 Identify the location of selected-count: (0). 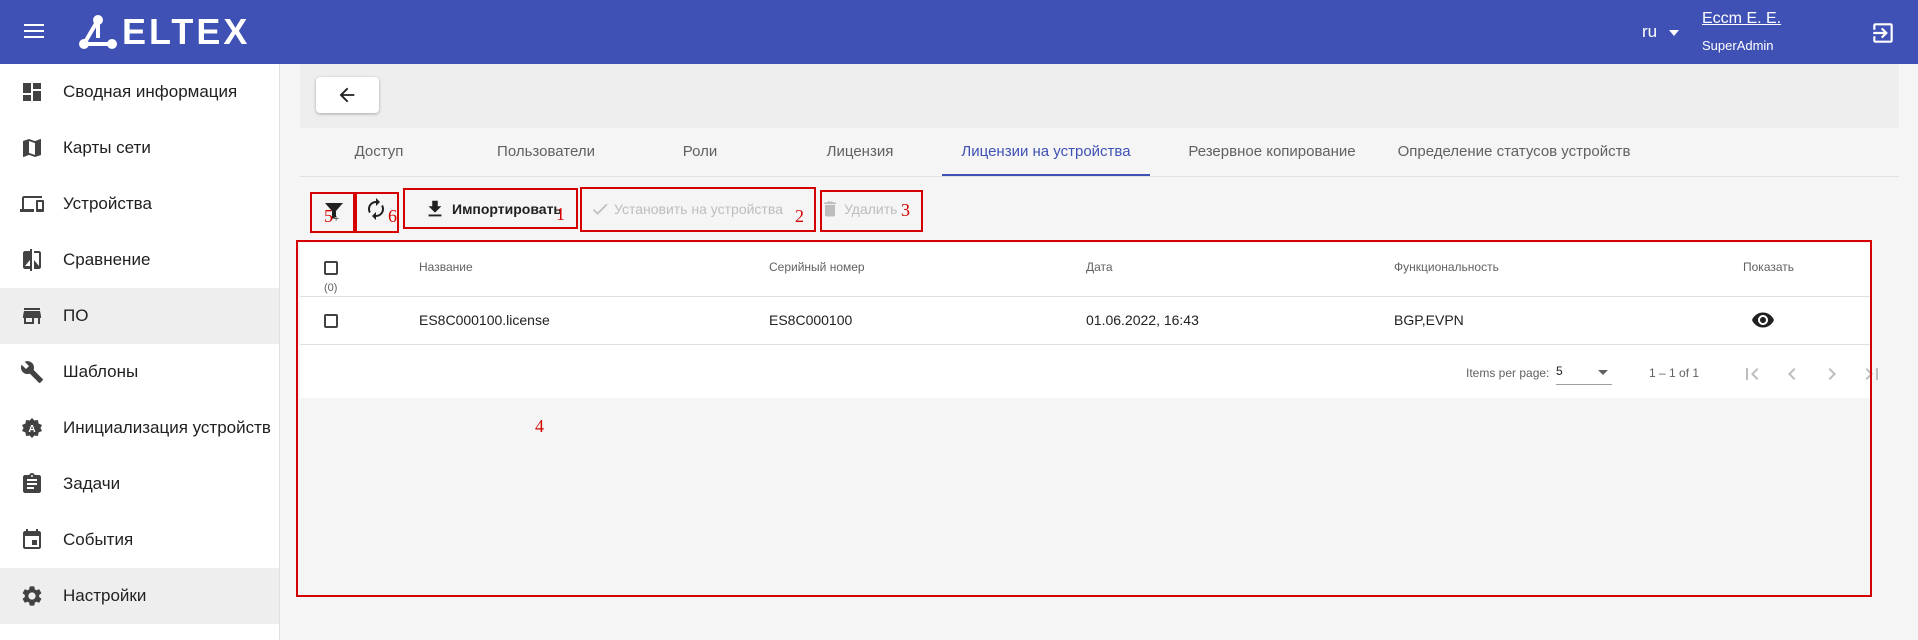
(331, 288).